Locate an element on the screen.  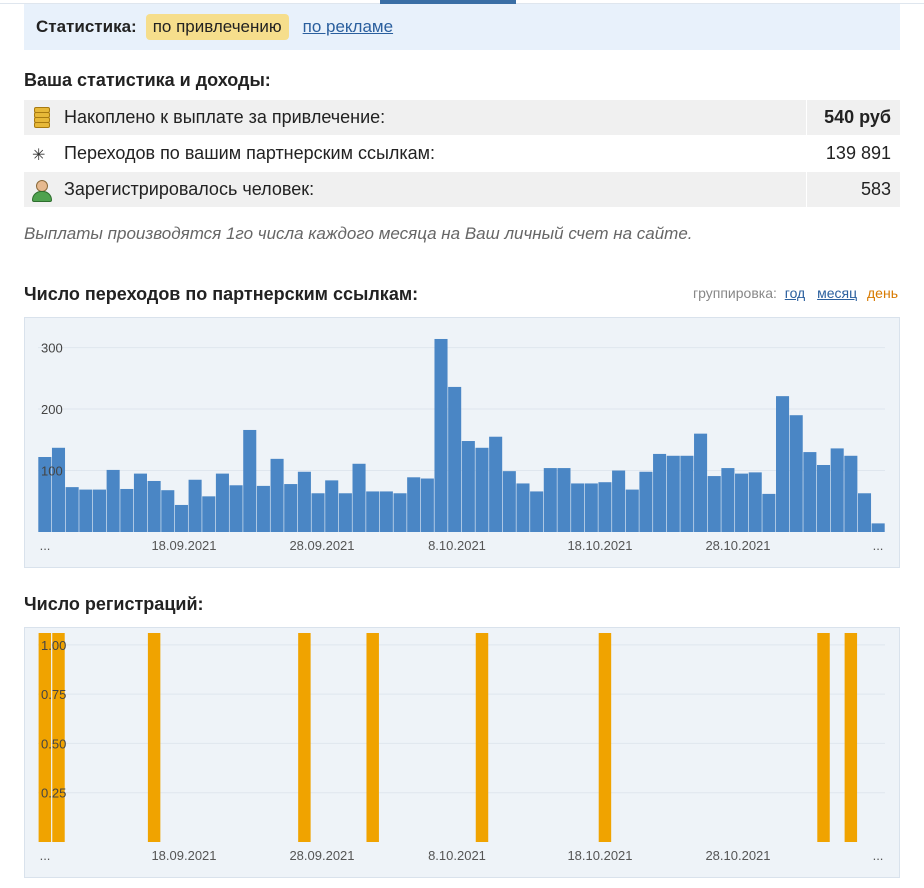
y-tick-label: 0.75 is located at coordinates (53, 694).